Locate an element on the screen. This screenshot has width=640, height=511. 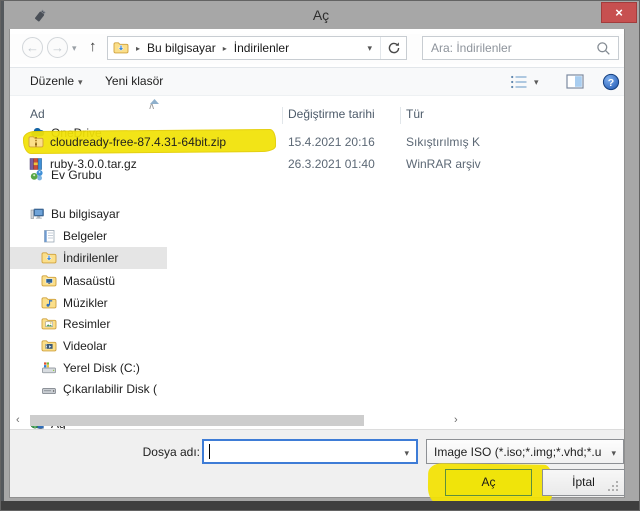
sidebar-item-removable-disk: Çıkarılabilir Disk ( is located at coordinates (88, 389).